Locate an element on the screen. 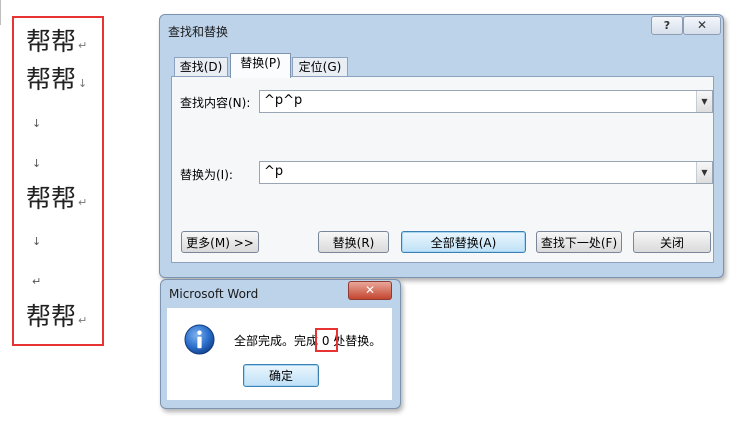 The height and width of the screenshot is (423, 742). message-box: Microsoft Word ✕ 全部完成。完成 0 处替换。 确定 is located at coordinates (280, 344).